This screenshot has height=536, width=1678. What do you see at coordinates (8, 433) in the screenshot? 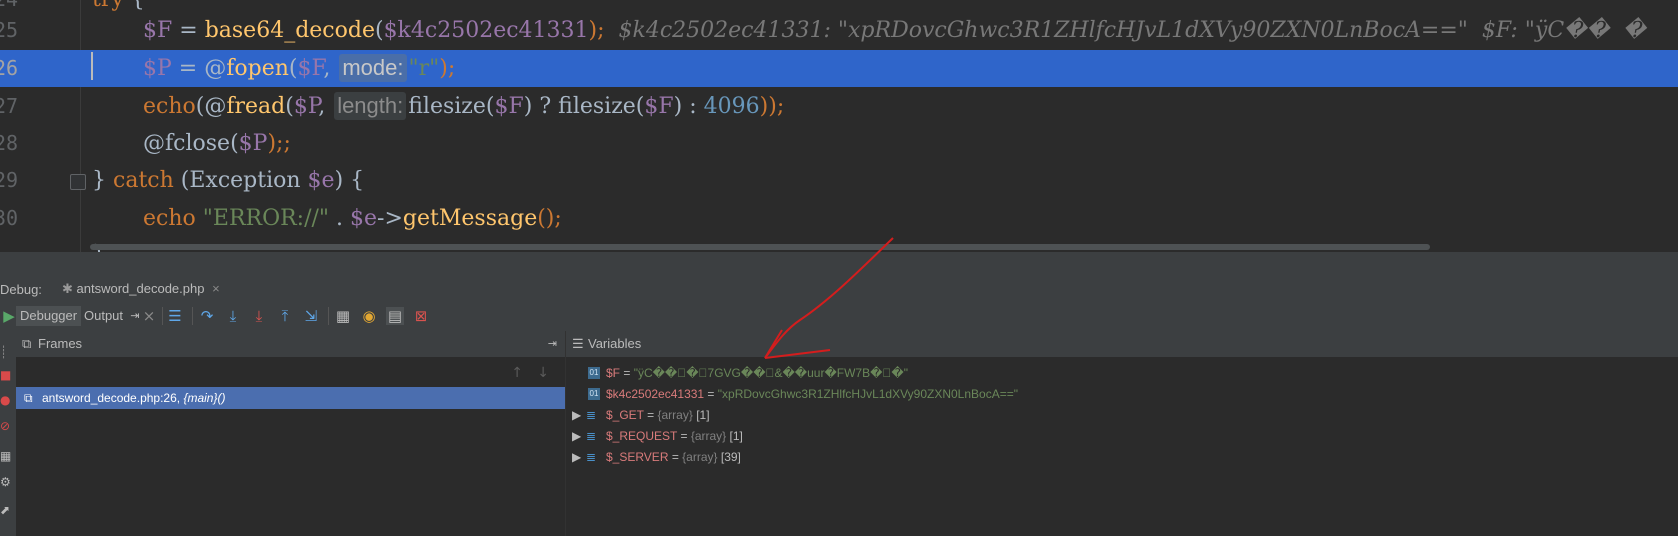
I see `debug-side-toolbar: ┊ ■ ● ⊘ ▦ ⚙ ⬈` at bounding box center [8, 433].